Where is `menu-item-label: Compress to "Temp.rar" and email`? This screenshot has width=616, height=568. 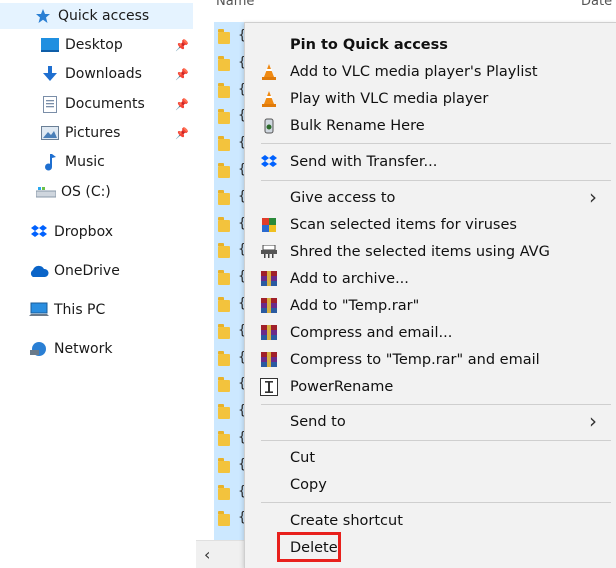
menu-item-label: Compress to "Temp.rar" and email is located at coordinates (415, 360).